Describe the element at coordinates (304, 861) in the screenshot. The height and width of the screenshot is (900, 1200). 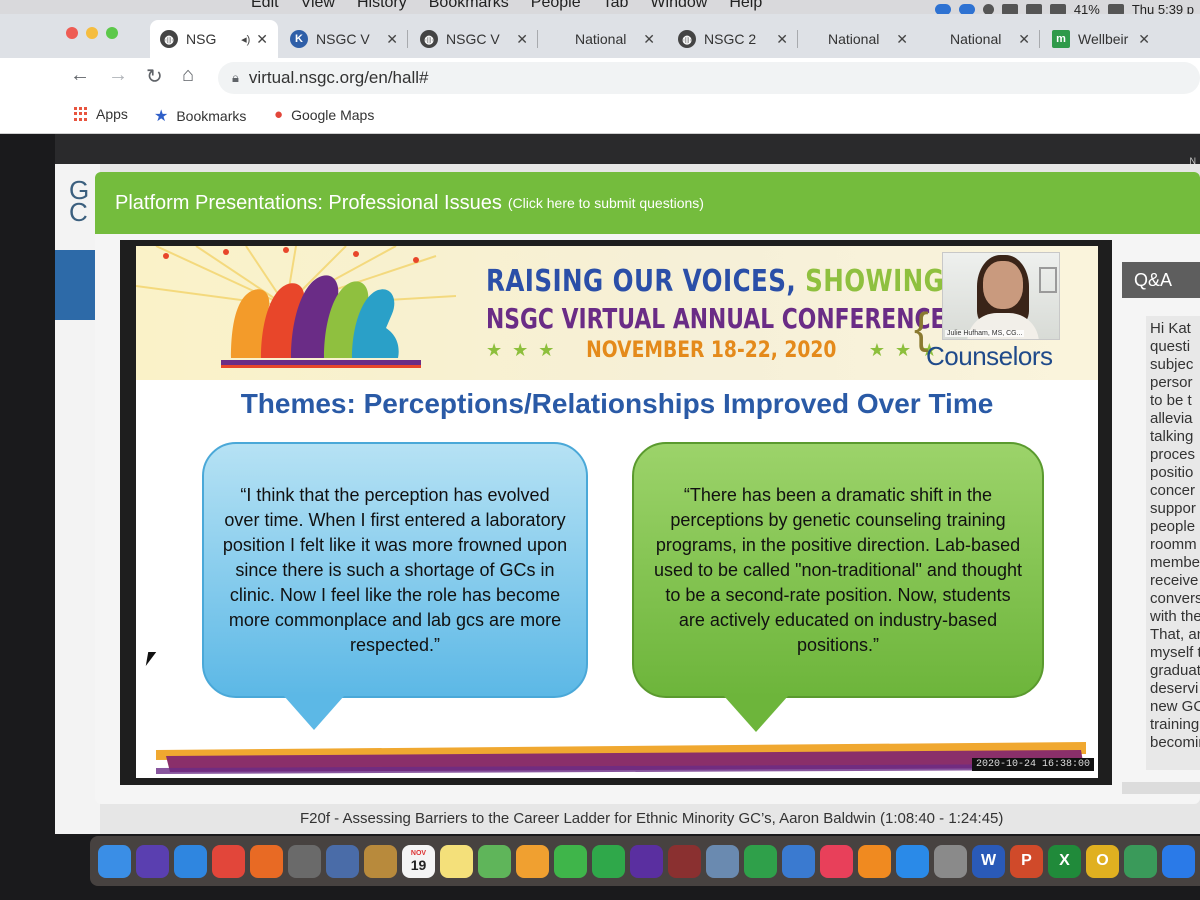
I see `launchpad-icon` at that location.